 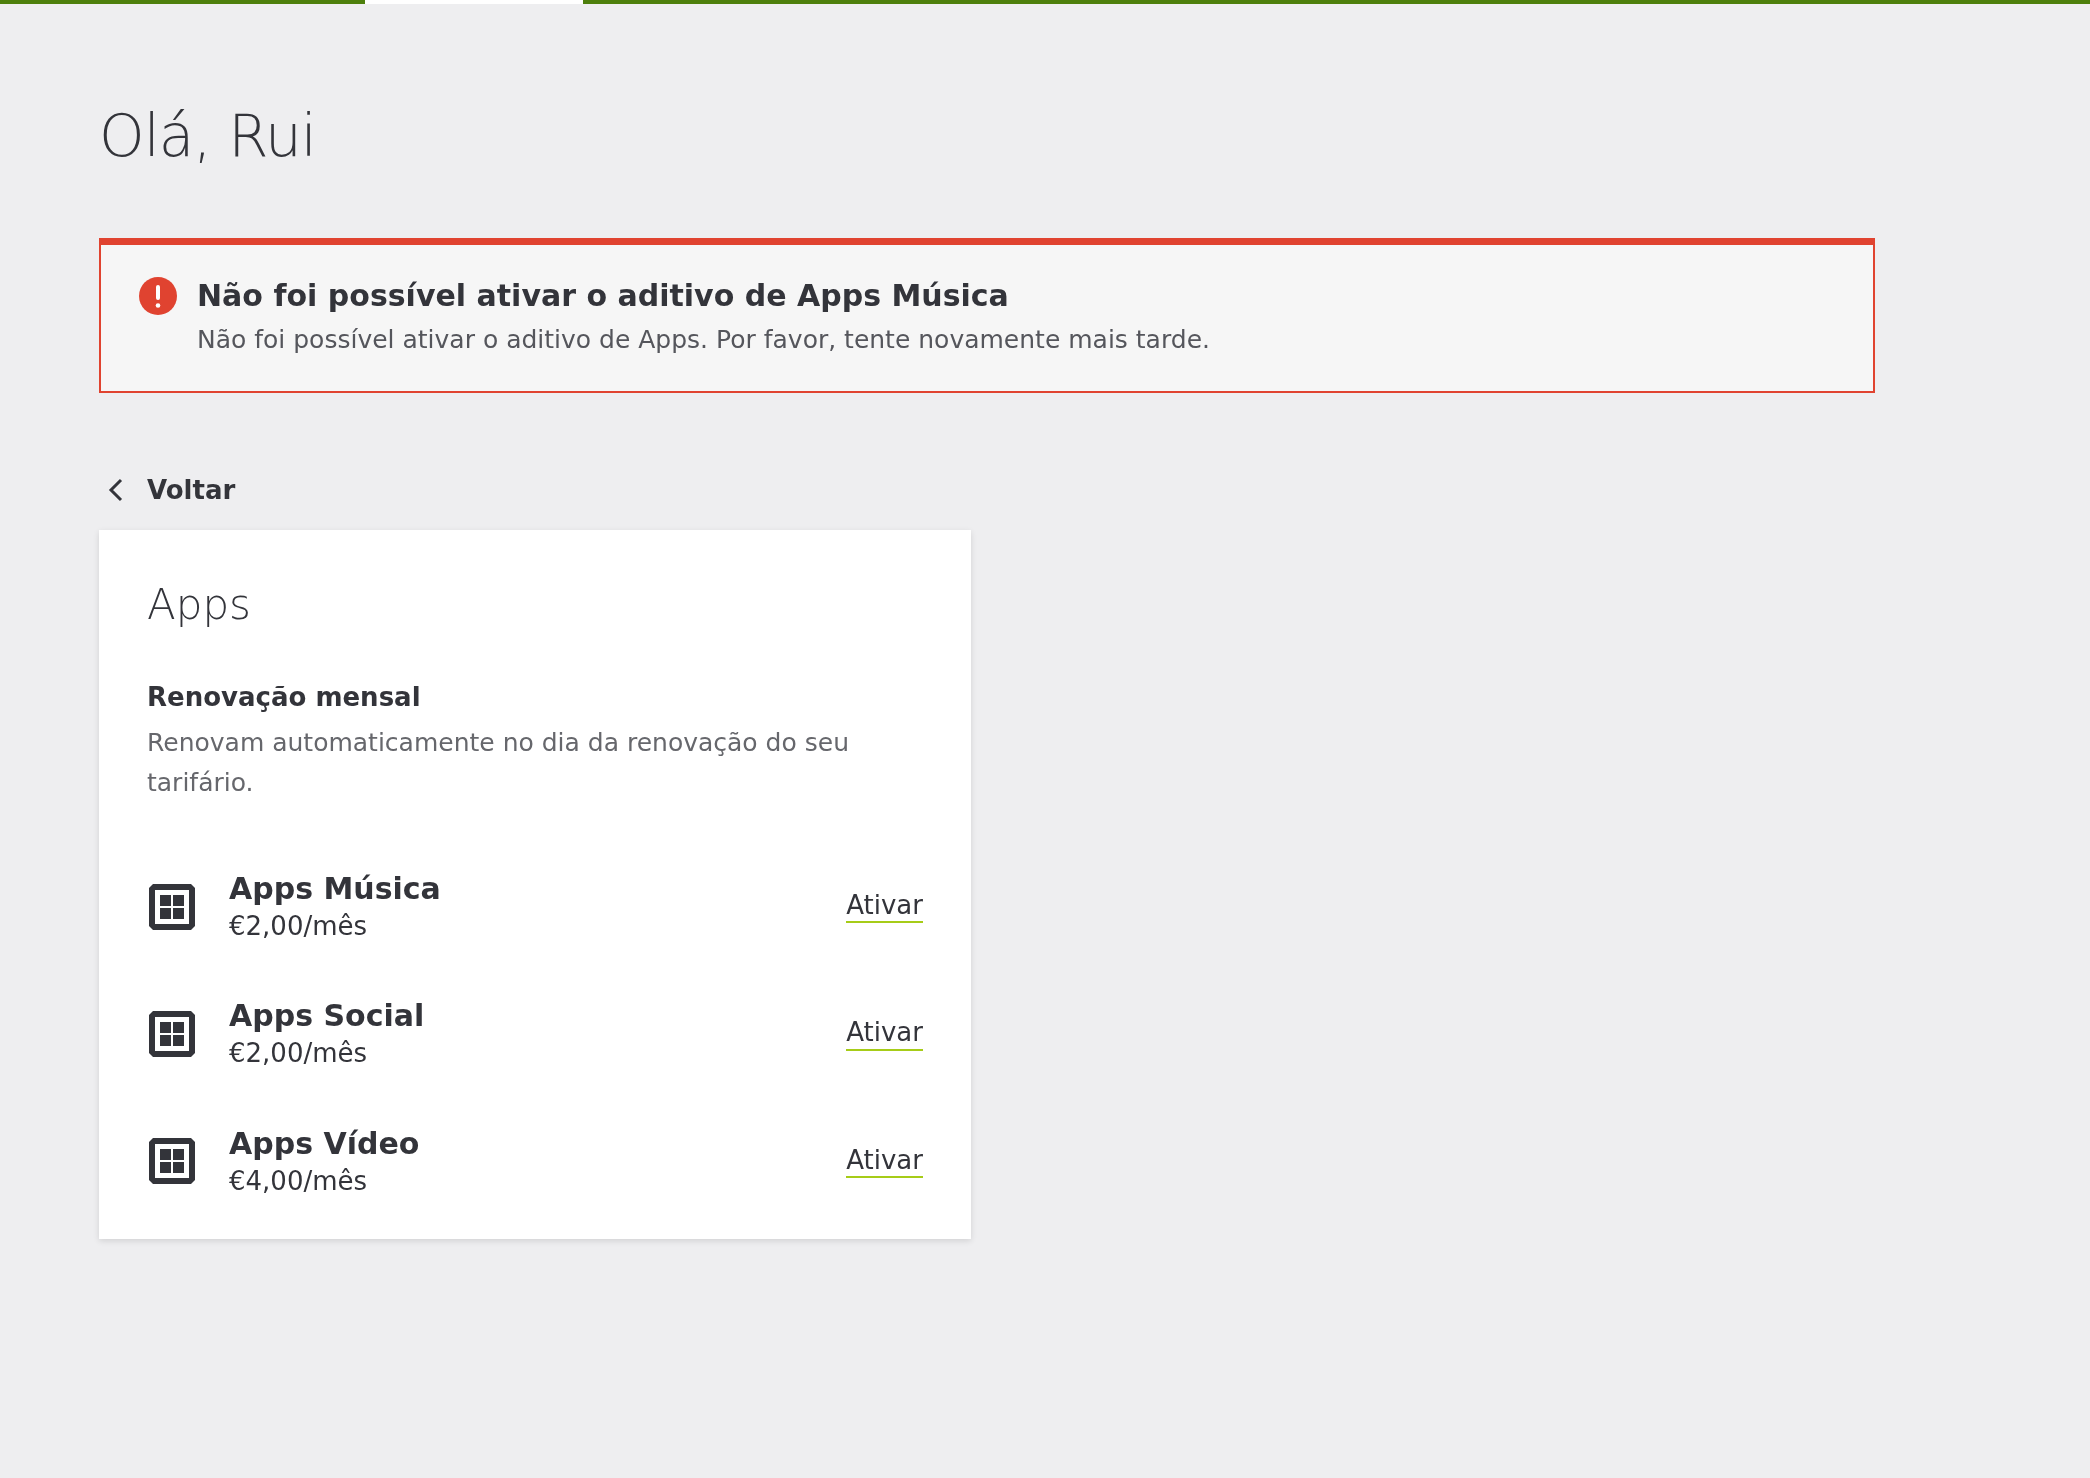 I want to click on section-description: Renovam automaticamente no dia da renovação do seu tarifário., so click(x=498, y=763).